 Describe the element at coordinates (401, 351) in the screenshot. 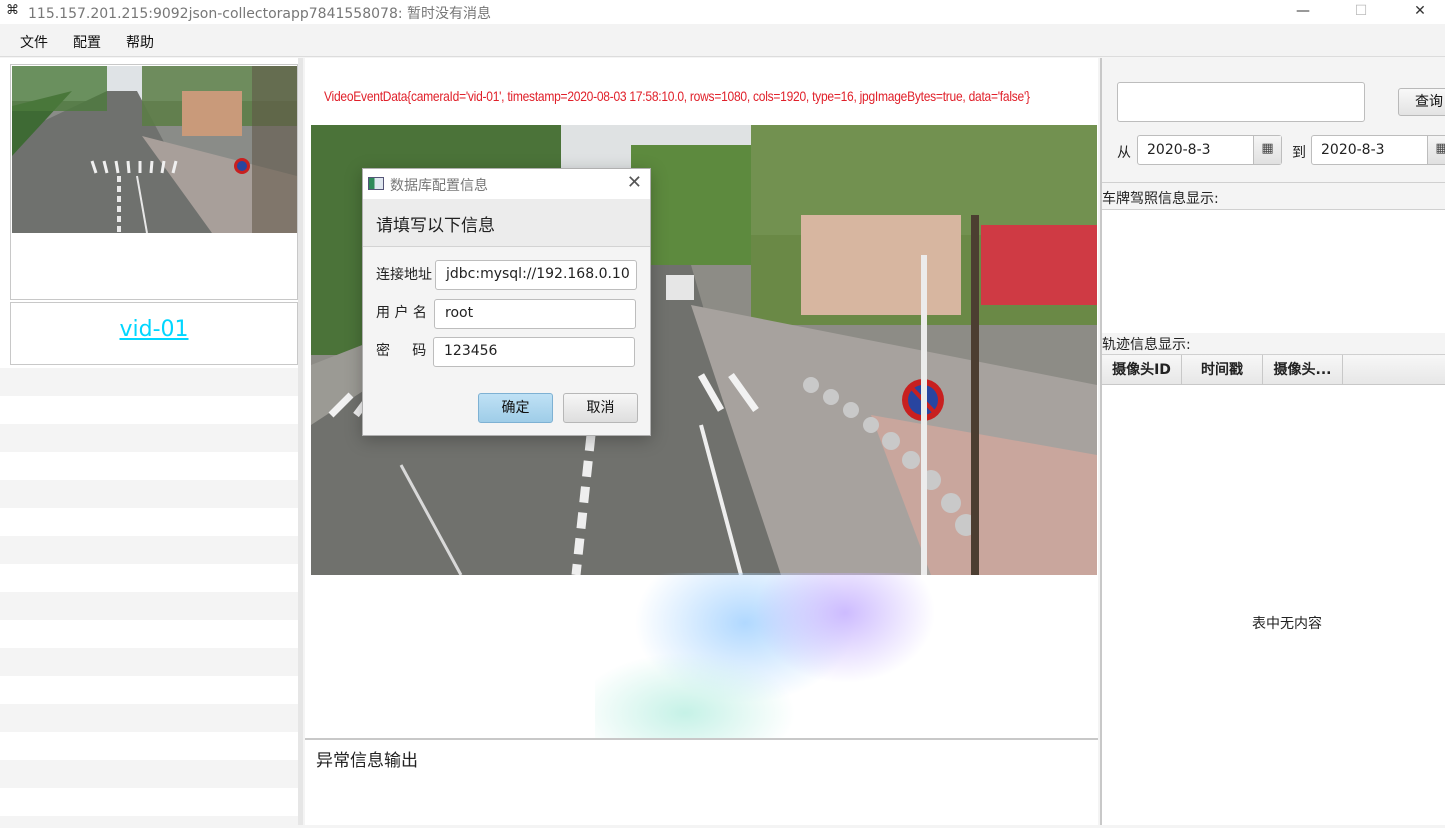

I see `password-label: 密 码` at that location.